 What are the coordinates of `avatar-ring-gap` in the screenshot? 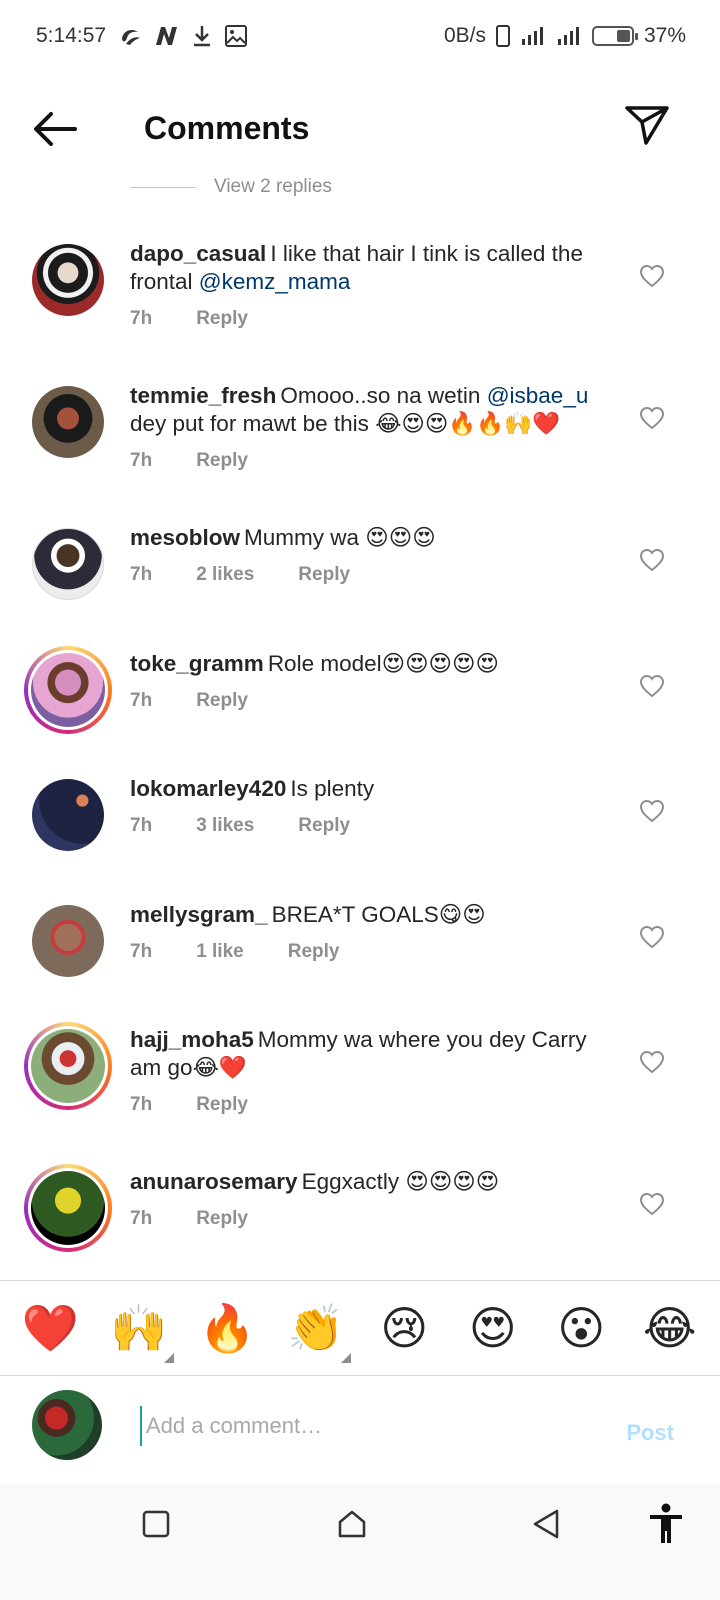 It's located at (68, 1208).